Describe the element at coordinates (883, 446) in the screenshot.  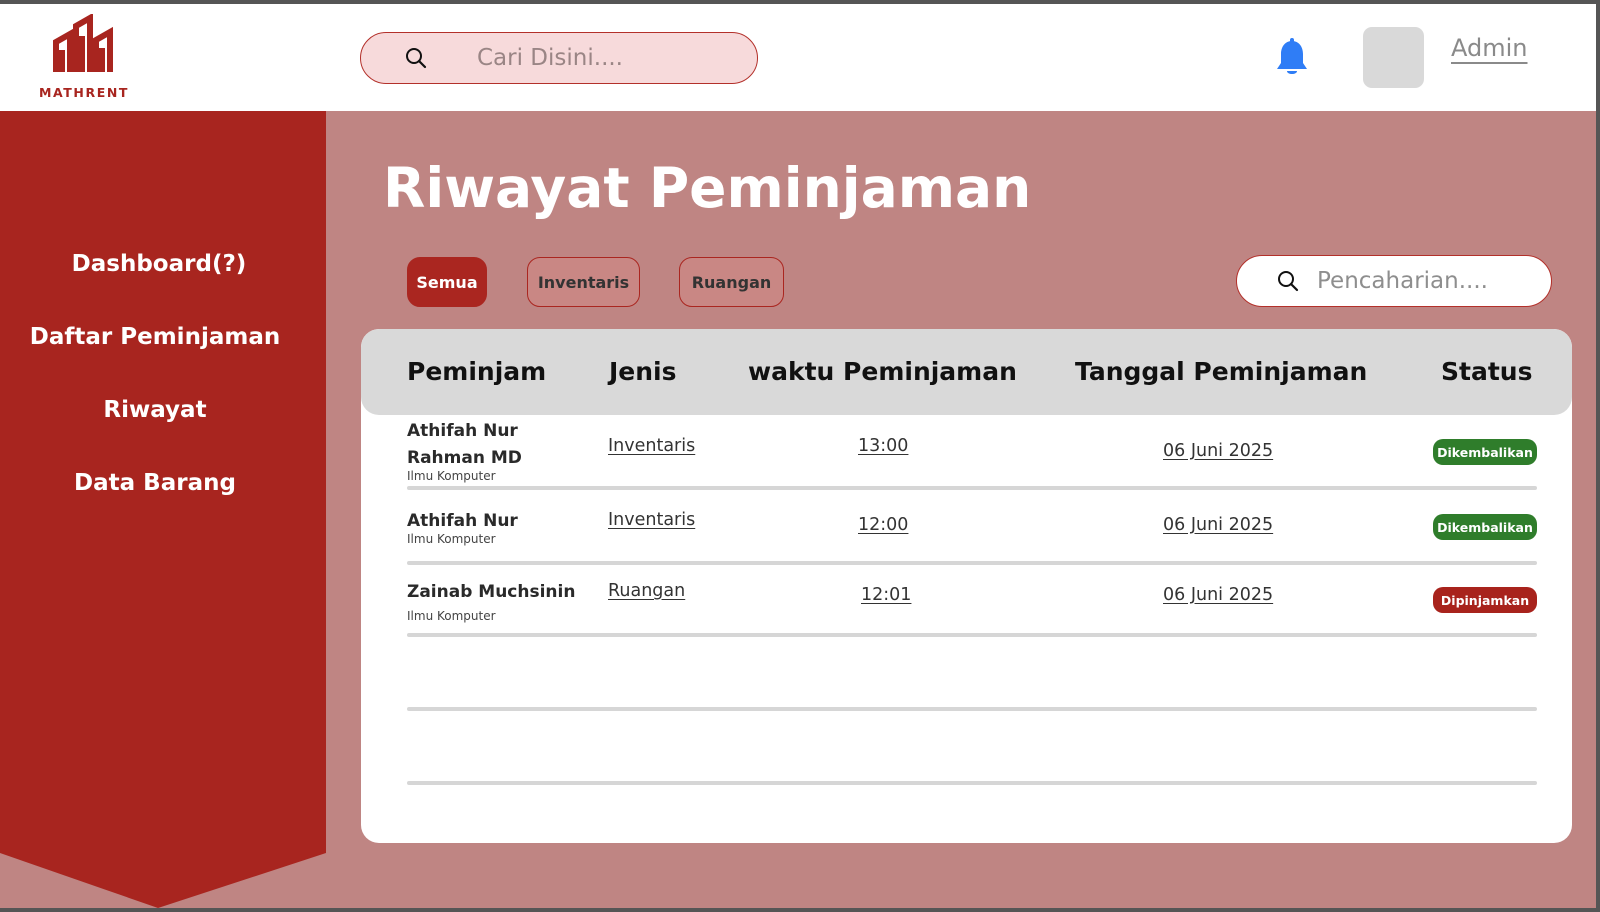
I see `waktu-link: 13:00` at that location.